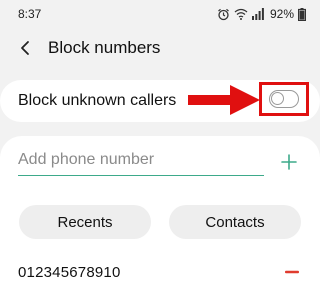 This screenshot has width=320, height=300. I want to click on wifi-icon, so click(241, 14).